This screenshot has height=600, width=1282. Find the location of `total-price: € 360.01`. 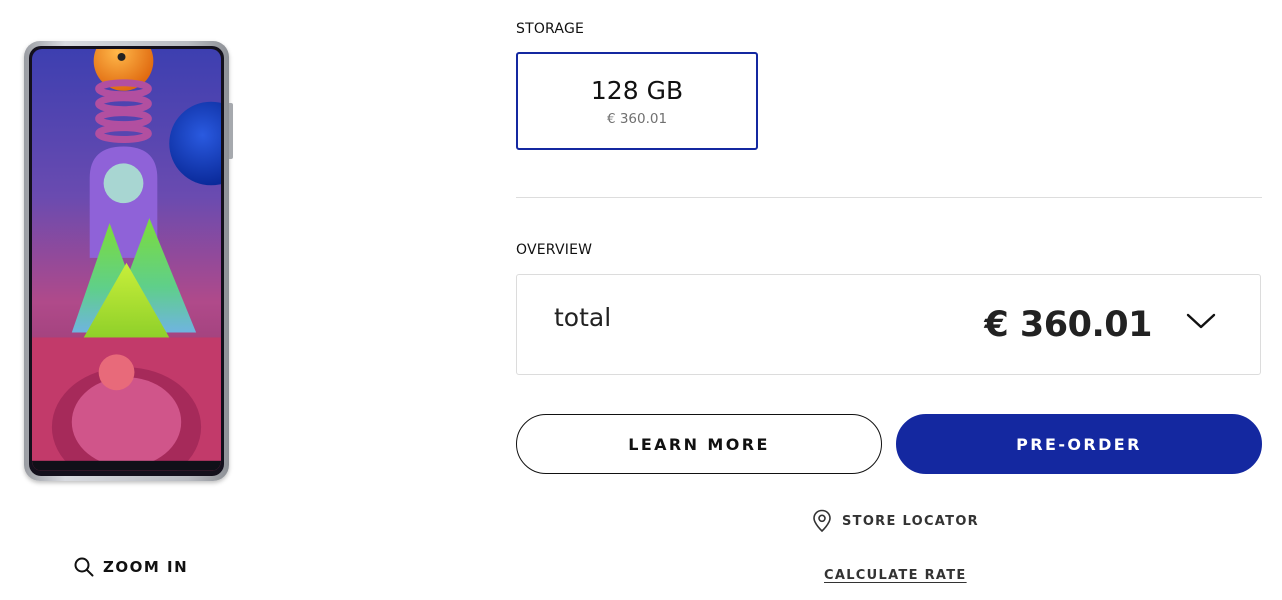

total-price: € 360.01 is located at coordinates (1068, 325).